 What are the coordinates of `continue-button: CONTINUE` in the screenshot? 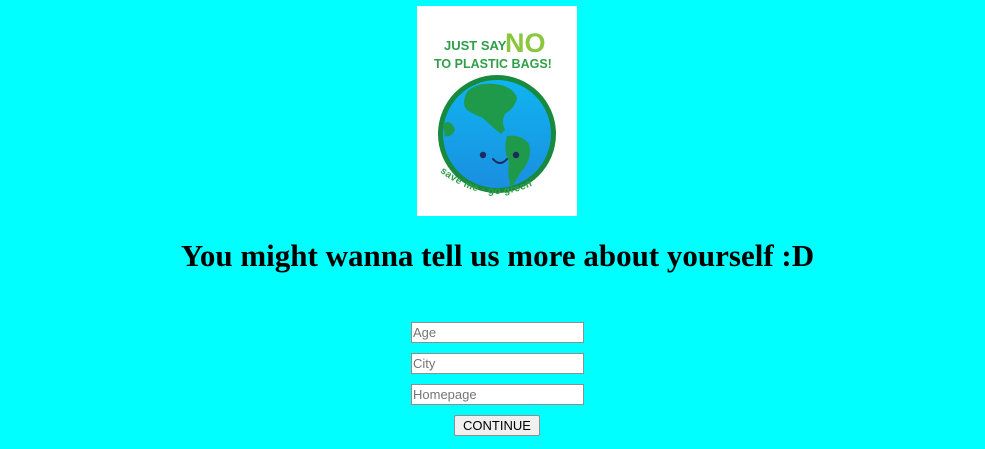 It's located at (497, 425).